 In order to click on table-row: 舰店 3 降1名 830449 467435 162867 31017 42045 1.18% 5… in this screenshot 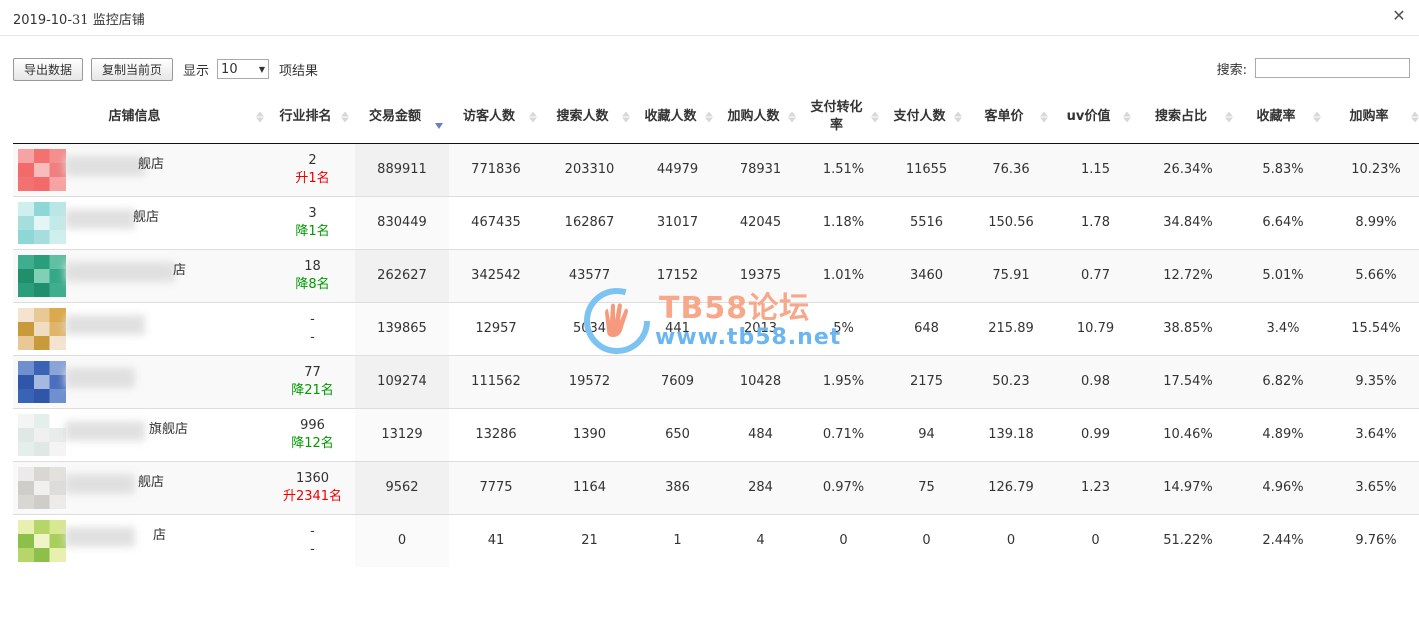, I will do `click(716, 222)`.